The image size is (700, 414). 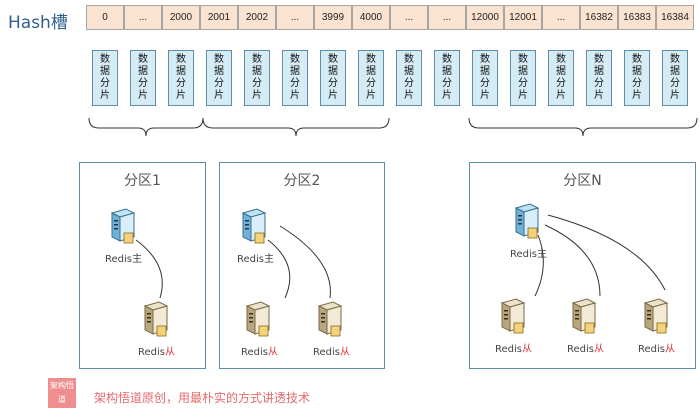 I want to click on brand-badge: 架构悟道, so click(x=62, y=393).